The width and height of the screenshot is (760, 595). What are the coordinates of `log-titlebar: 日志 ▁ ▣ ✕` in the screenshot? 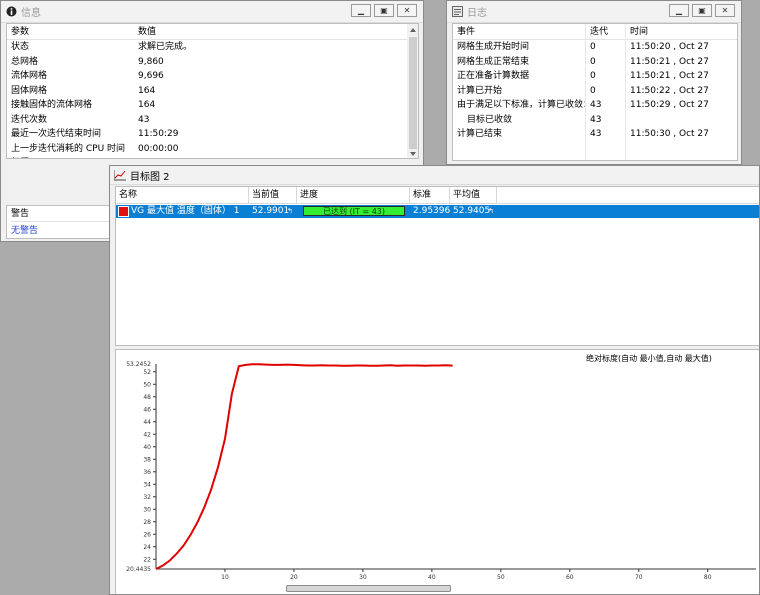 It's located at (594, 12).